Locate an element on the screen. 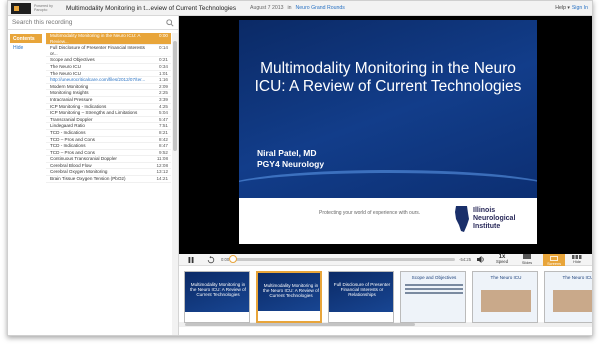 The width and height of the screenshot is (600, 344). presenter-name: Niral Patel, MD is located at coordinates (287, 153).